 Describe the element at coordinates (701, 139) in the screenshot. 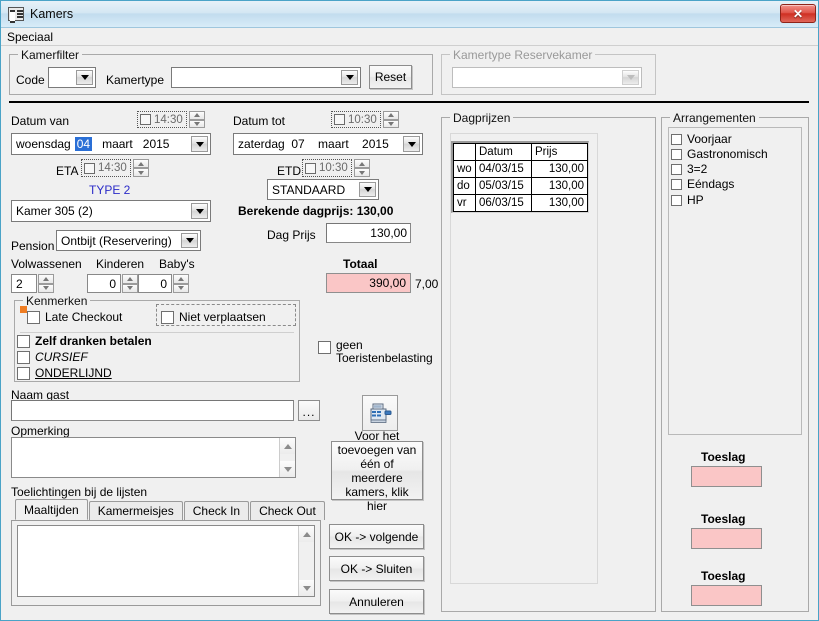

I see `checkbox-voorjaar: Voorjaar` at that location.